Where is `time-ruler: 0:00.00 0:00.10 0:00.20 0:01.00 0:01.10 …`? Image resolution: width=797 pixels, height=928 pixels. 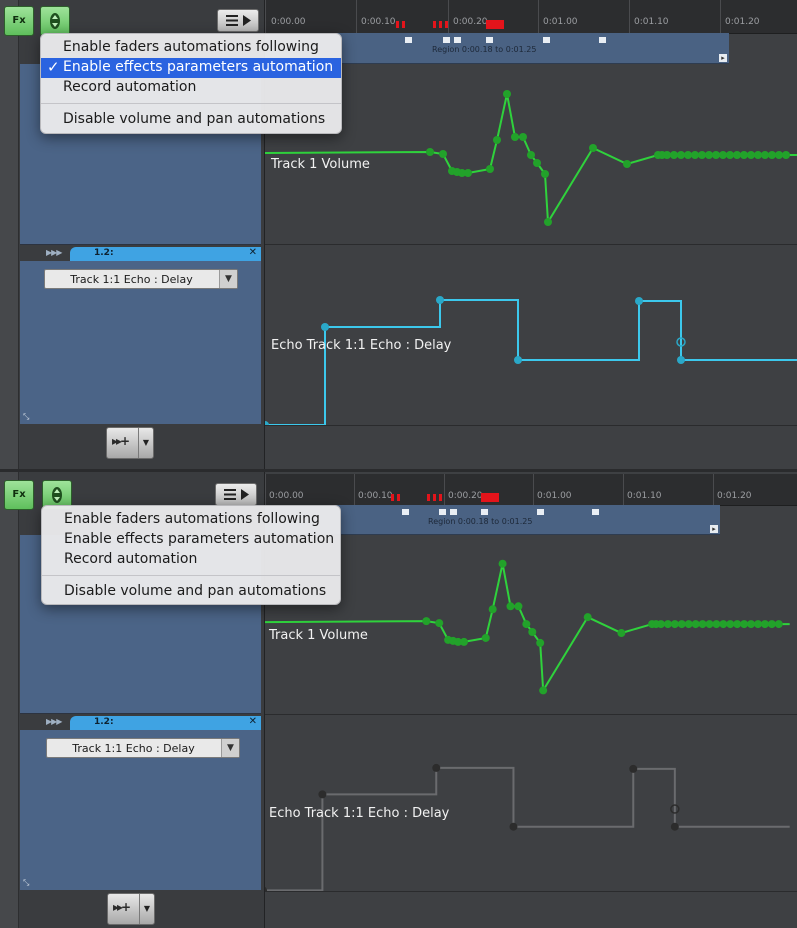 time-ruler: 0:00.00 0:00.10 0:00.20 0:01.00 0:01.10 … is located at coordinates (531, 490).